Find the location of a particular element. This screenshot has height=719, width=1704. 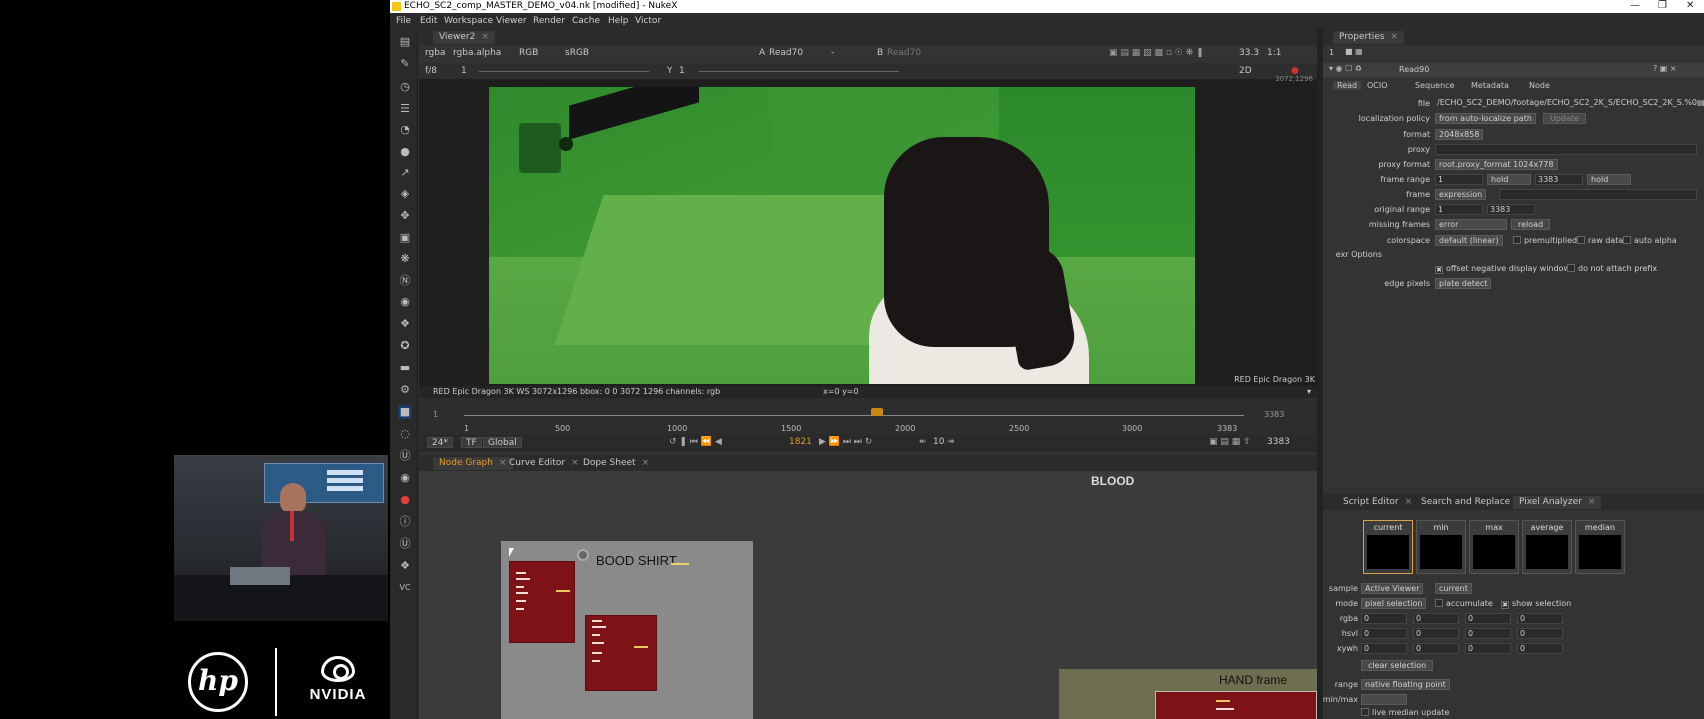

colorspace-dropdown: default (linear) is located at coordinates (1469, 240).